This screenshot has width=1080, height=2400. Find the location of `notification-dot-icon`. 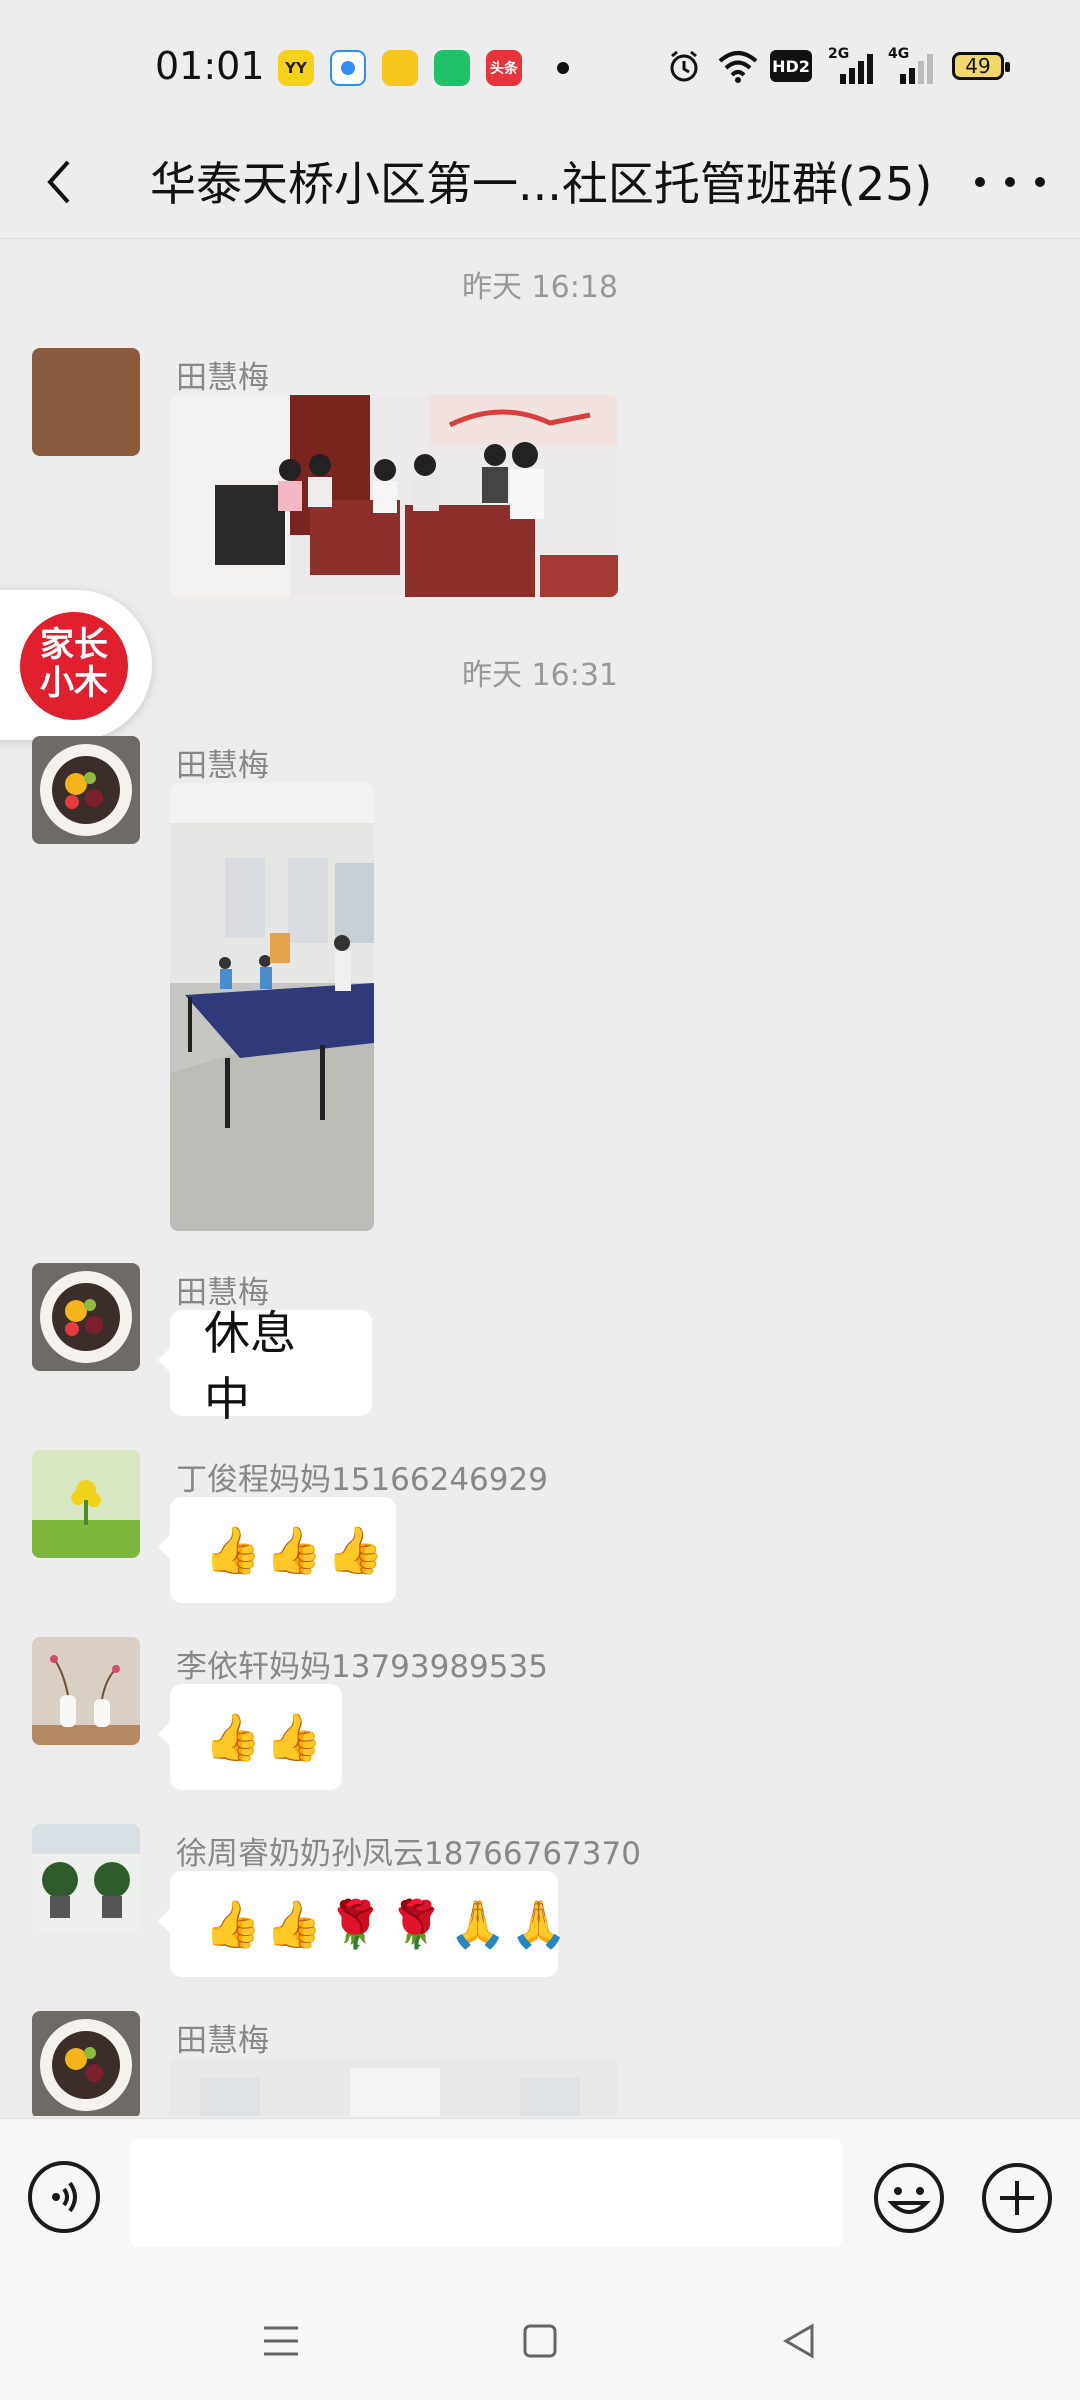

notification-dot-icon is located at coordinates (563, 68).